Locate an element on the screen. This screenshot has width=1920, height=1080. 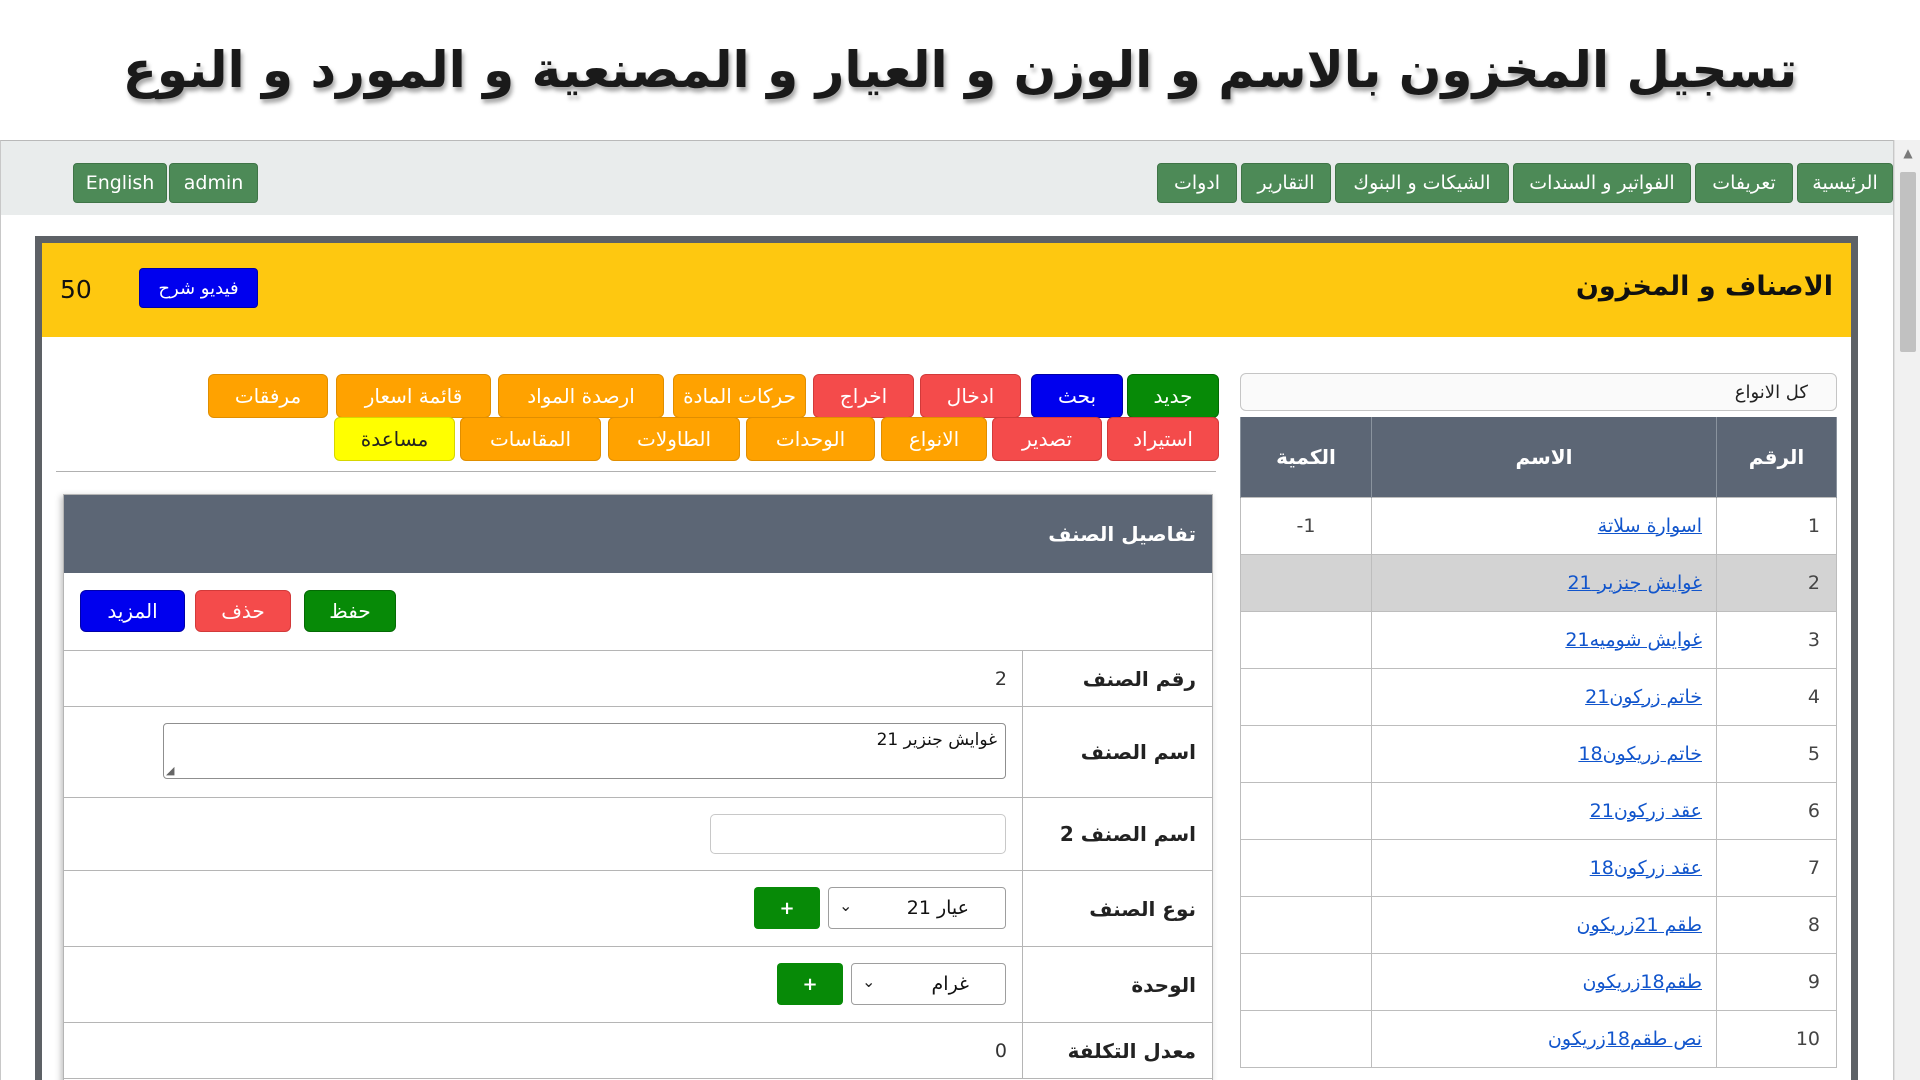
chevron-down-icon: ⌄ is located at coordinates (846, 905).